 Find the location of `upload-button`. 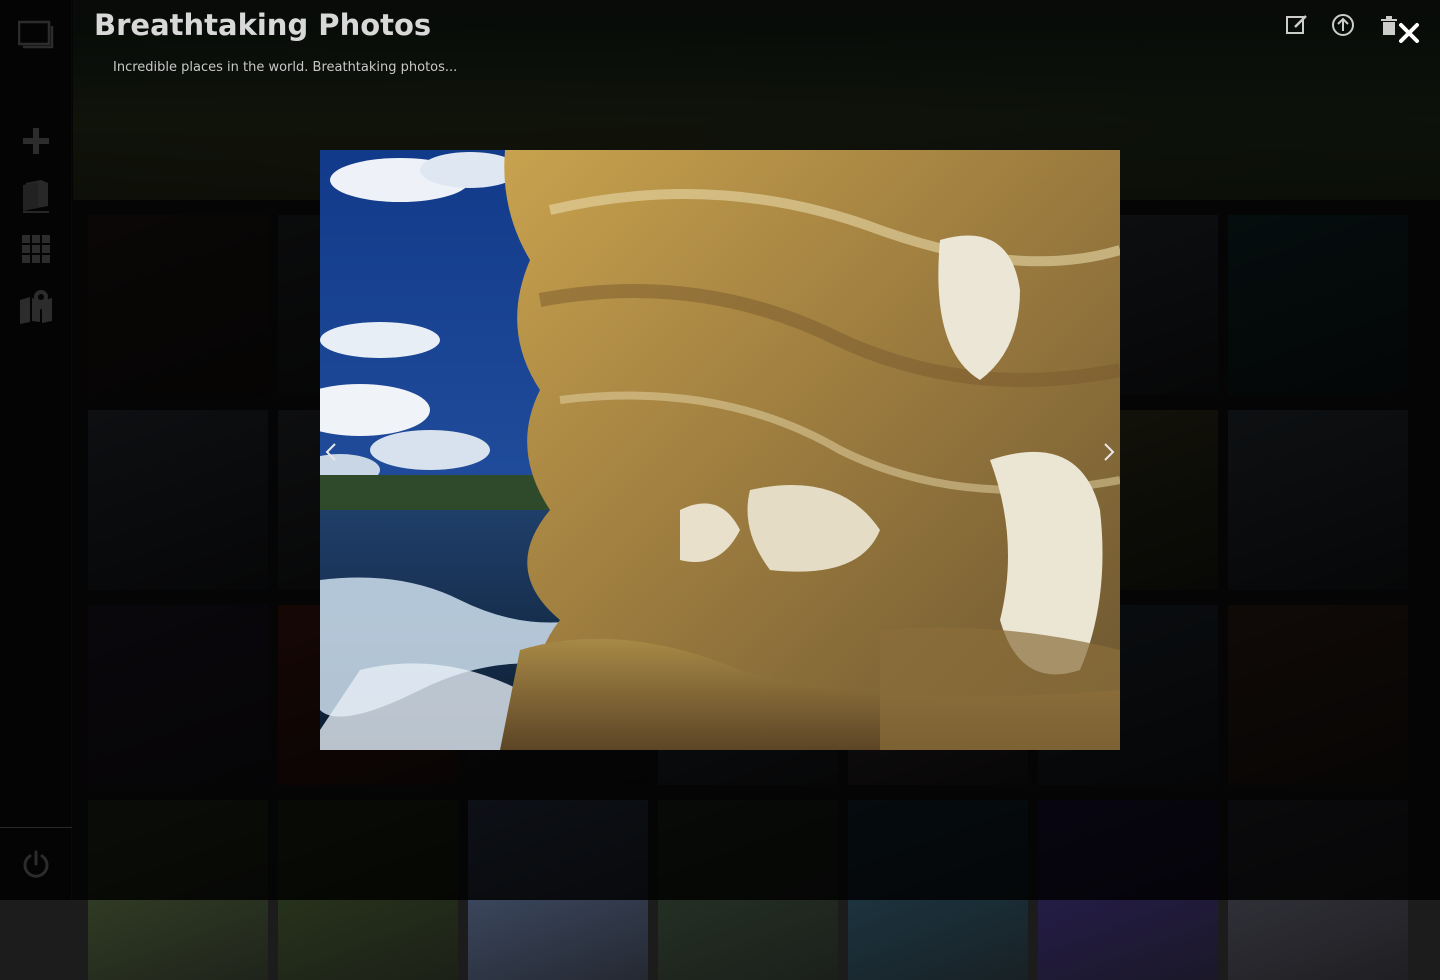

upload-button is located at coordinates (1343, 25).